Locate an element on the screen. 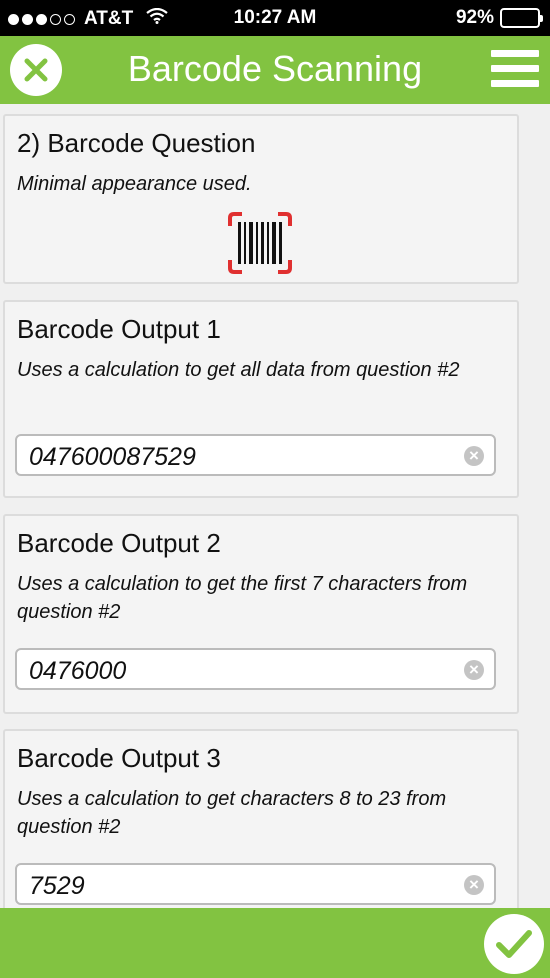  field-value: 047600087529 is located at coordinates (112, 457).